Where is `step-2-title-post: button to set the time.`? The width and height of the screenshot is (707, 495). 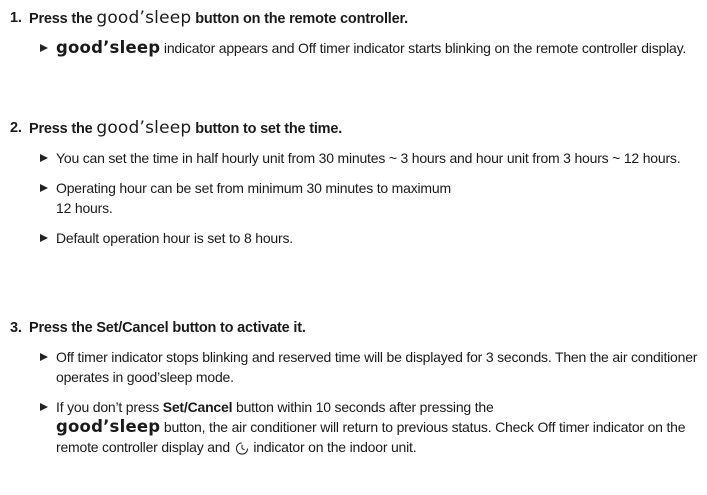 step-2-title-post: button to set the time. is located at coordinates (267, 129).